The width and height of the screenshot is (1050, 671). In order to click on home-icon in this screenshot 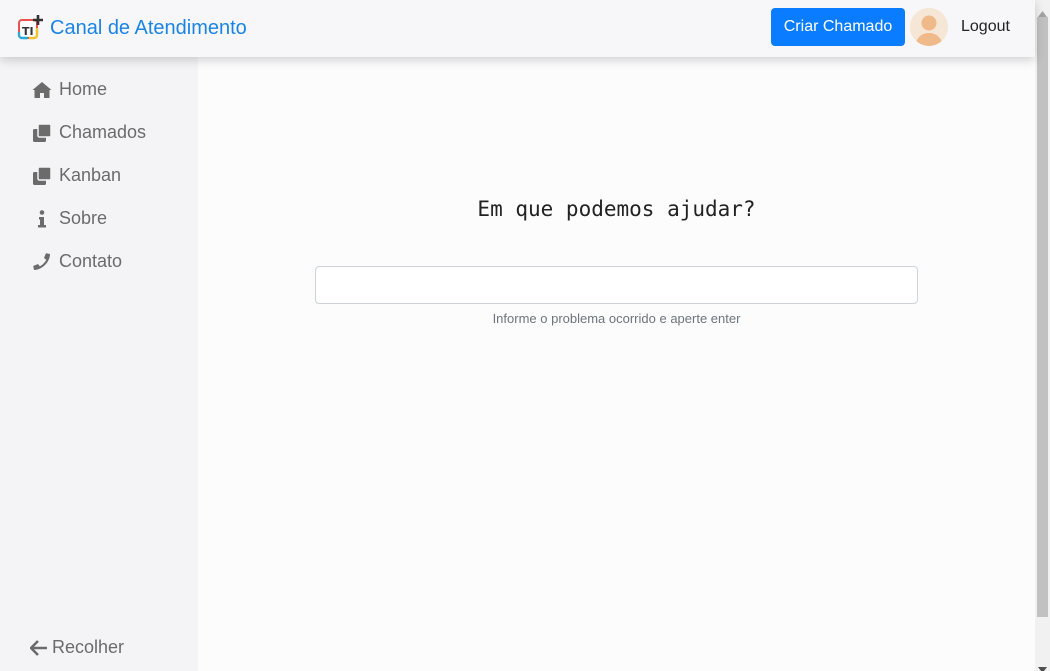, I will do `click(42, 90)`.